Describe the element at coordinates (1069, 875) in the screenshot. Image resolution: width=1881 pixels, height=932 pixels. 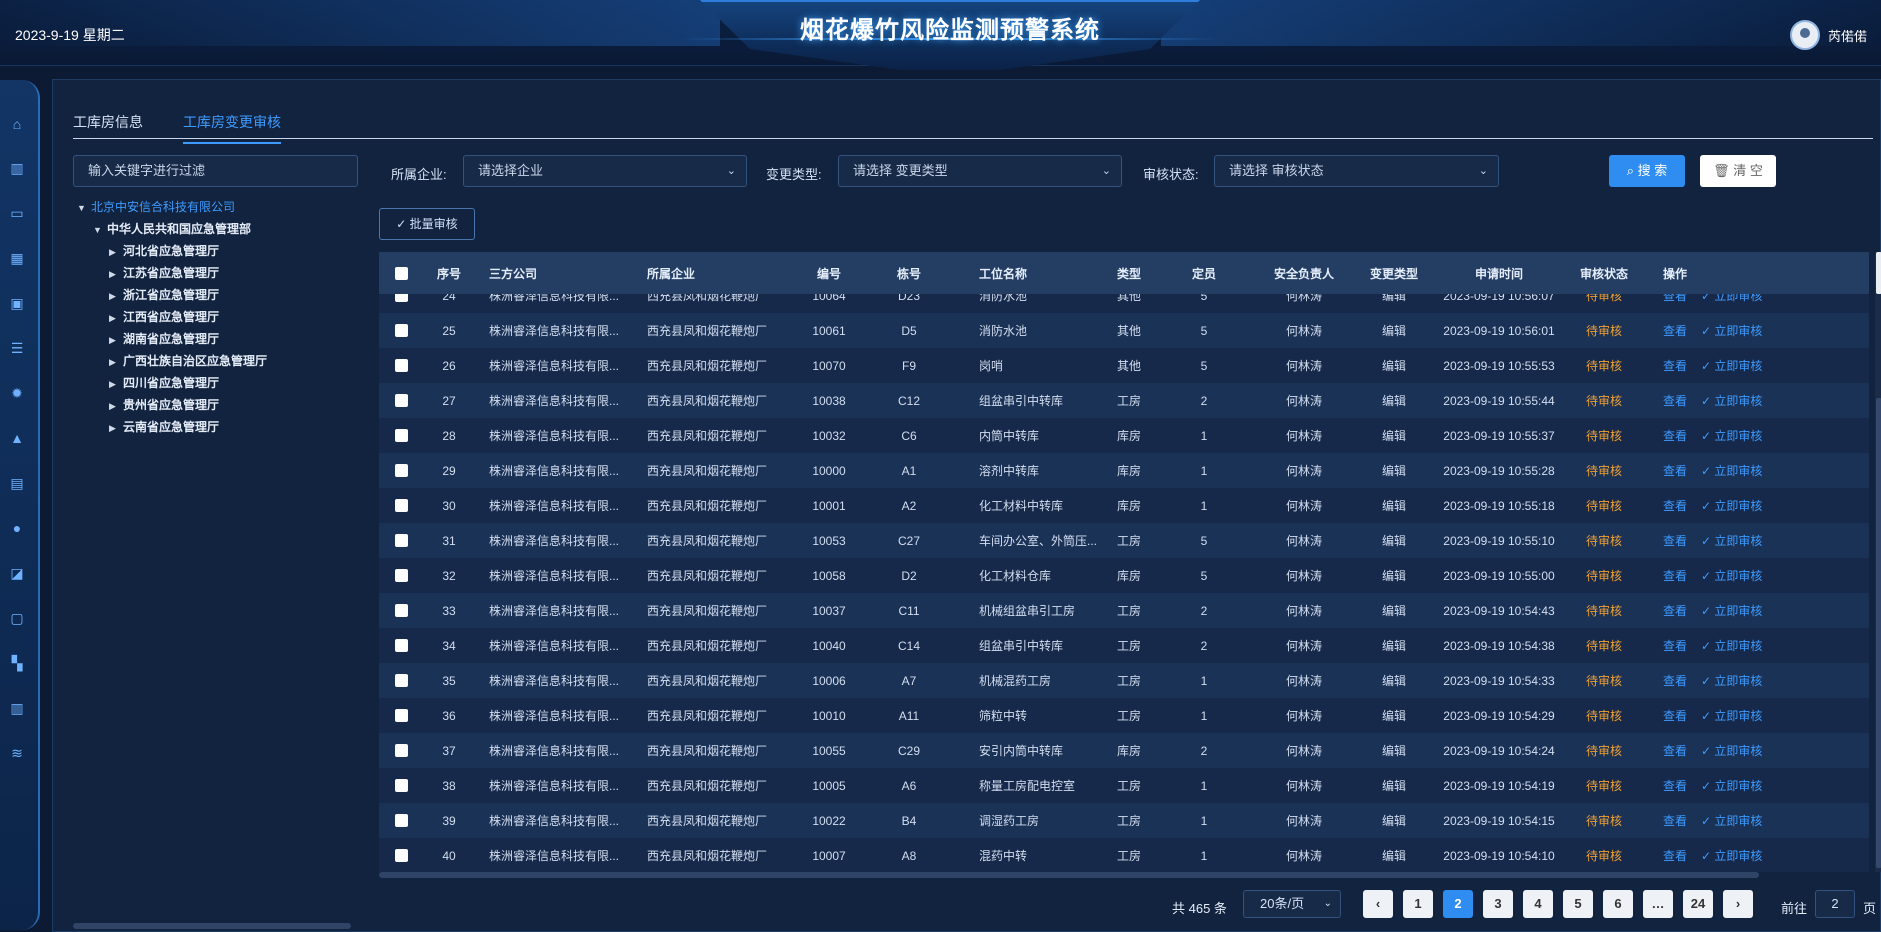
I see `table-horizontal-scrollbar` at that location.